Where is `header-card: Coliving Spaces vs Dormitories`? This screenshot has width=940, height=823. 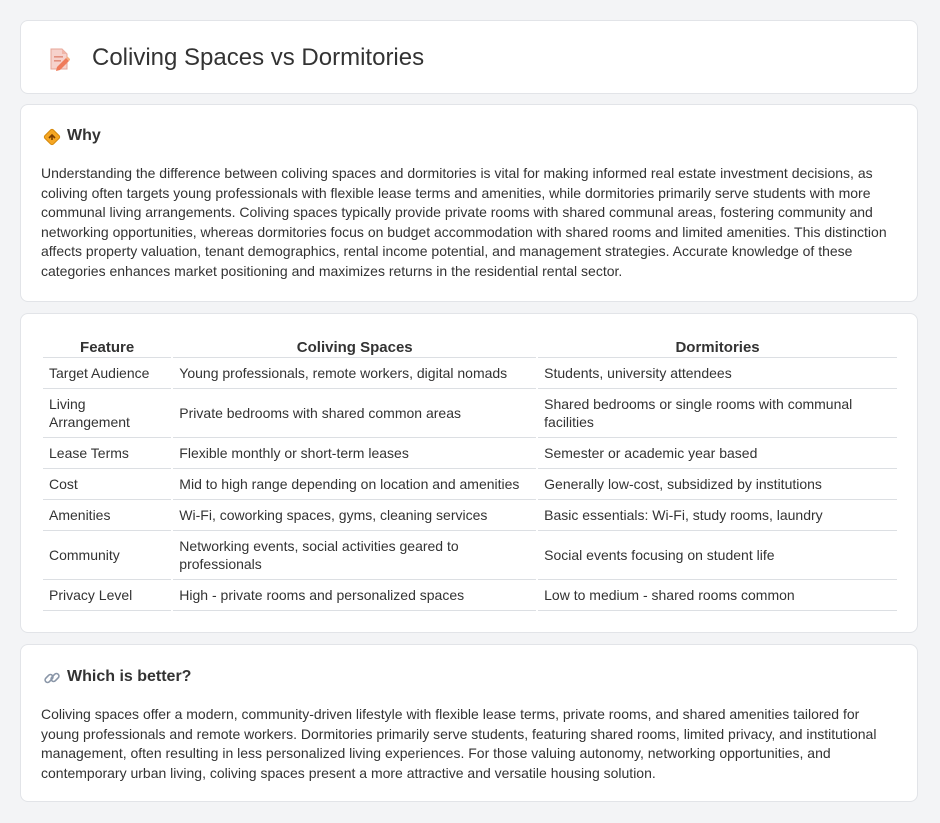
header-card: Coliving Spaces vs Dormitories is located at coordinates (469, 57).